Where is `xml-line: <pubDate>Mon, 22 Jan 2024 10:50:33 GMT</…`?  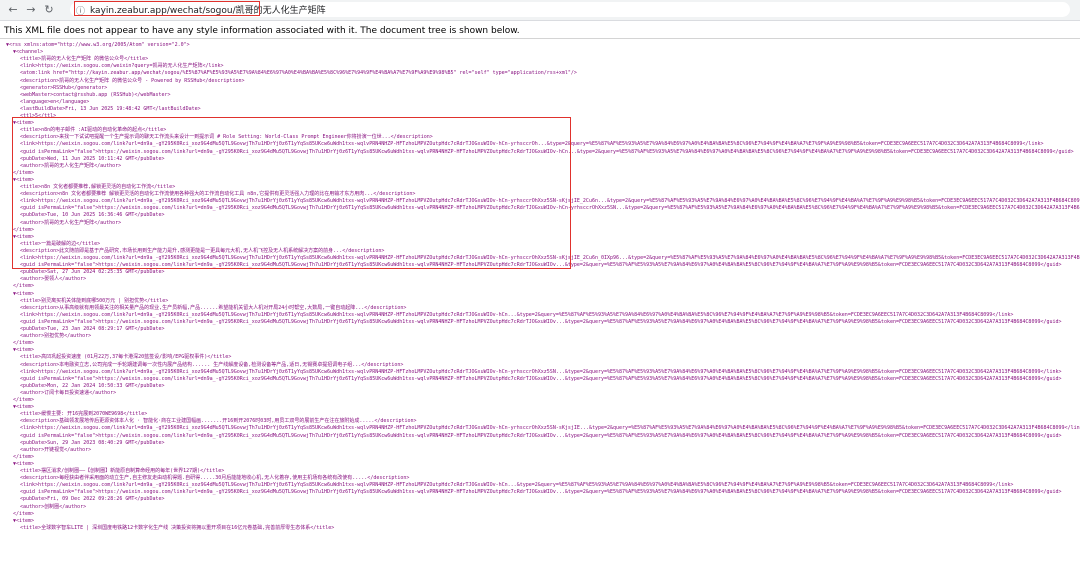 xml-line: <pubDate>Mon, 22 Jan 2024 10:50:33 GMT</… is located at coordinates (92, 385).